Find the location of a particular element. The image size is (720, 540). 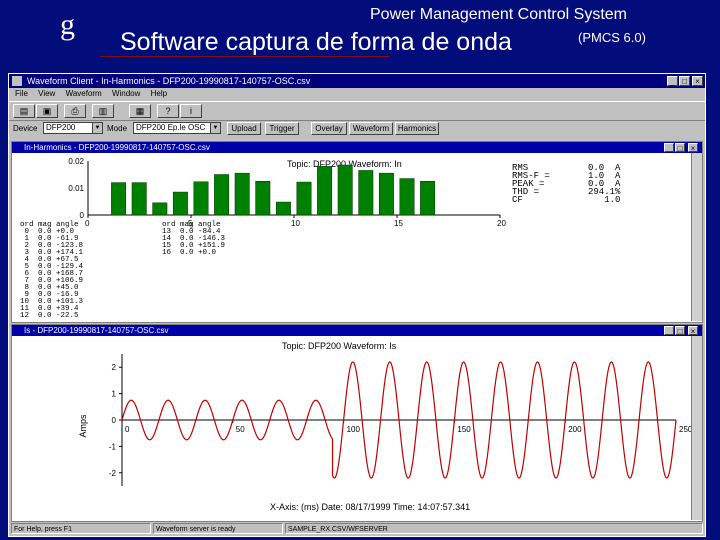

stats-values: 0.0 A 1.0 A 0.0 A 294.1% 1.0 is located at coordinates (604, 184).